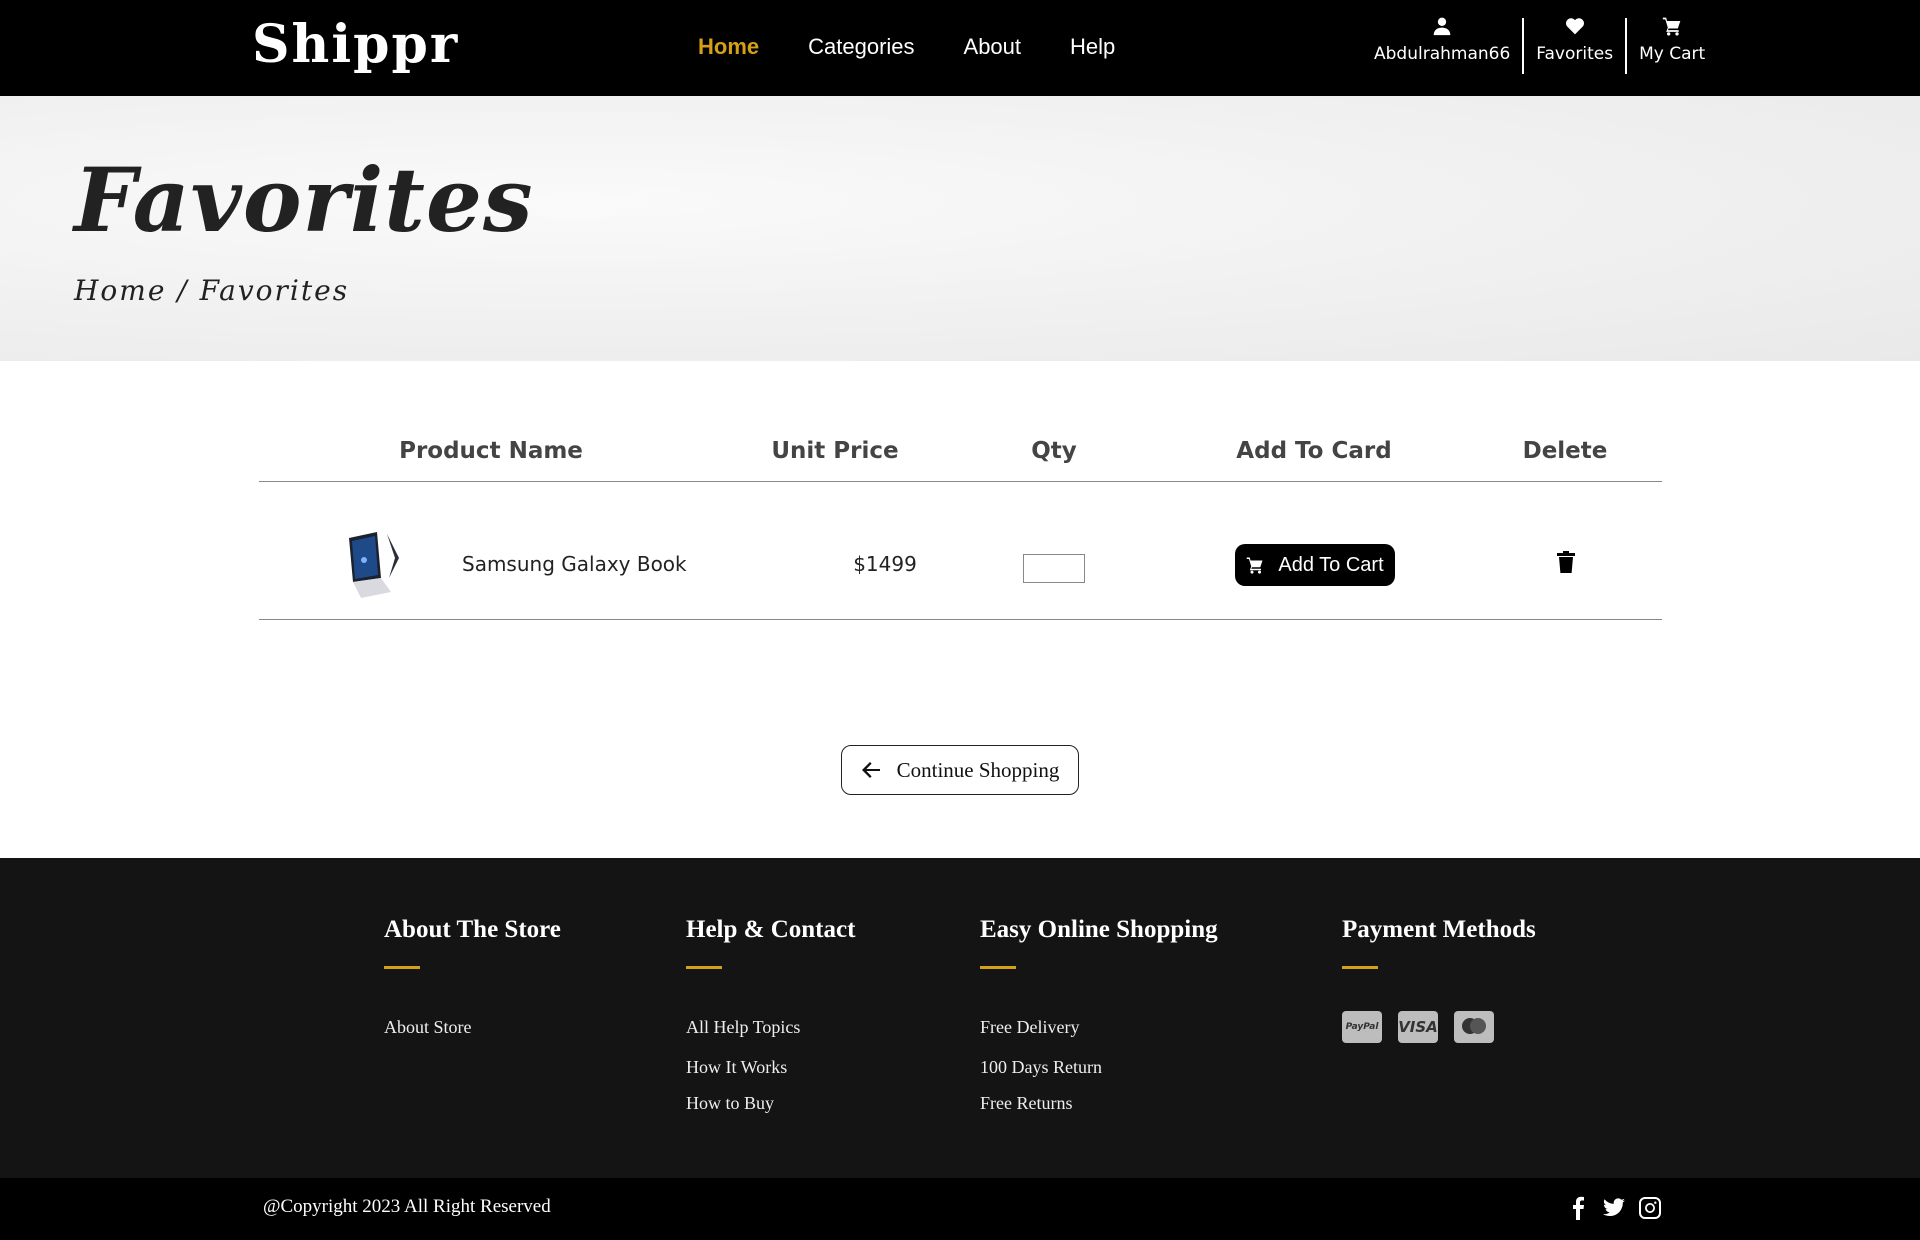 This screenshot has height=1240, width=1920. I want to click on continue-shopping-button: Continue Shopping, so click(960, 770).